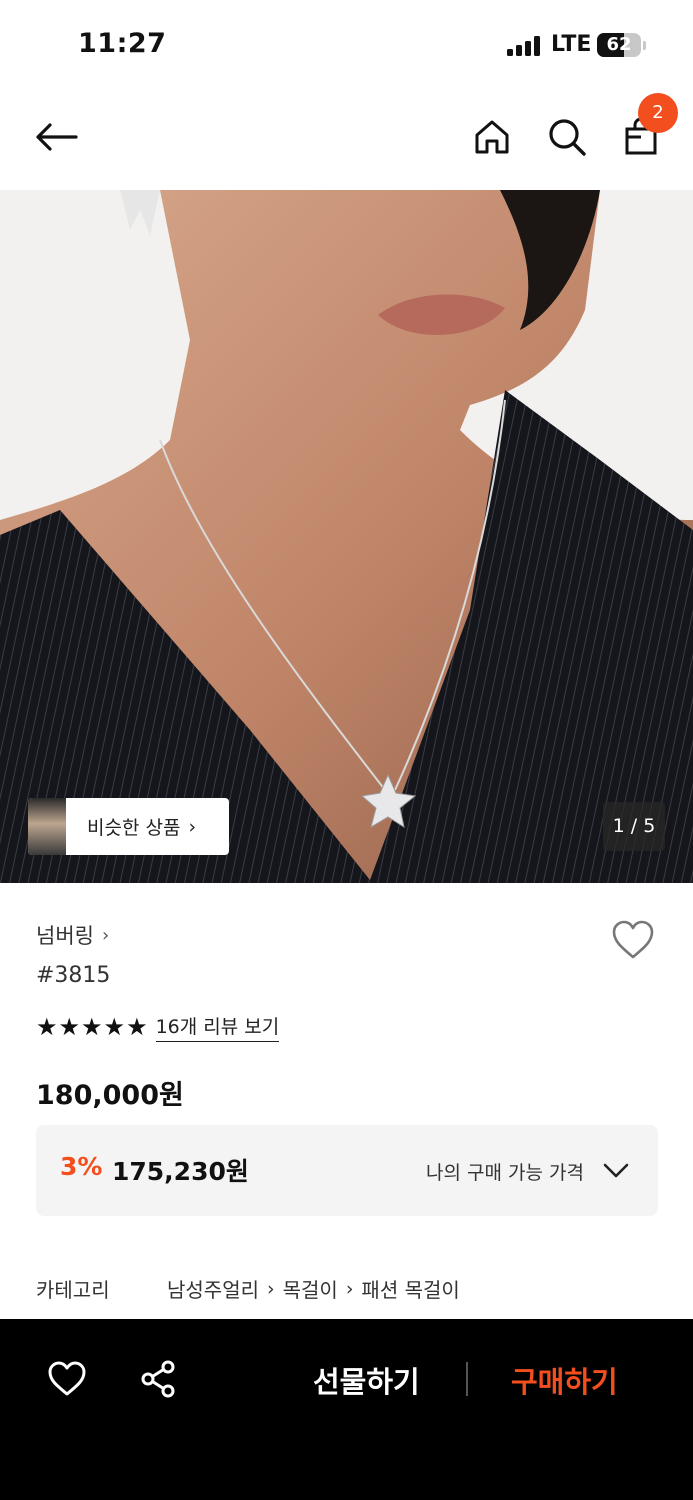 The height and width of the screenshot is (1500, 693). Describe the element at coordinates (65, 936) in the screenshot. I see `brand-name: 넘버링` at that location.